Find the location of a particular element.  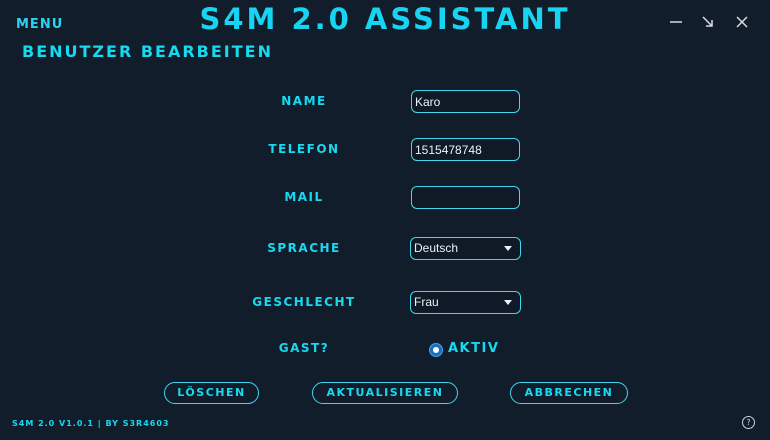

title-bar: Menu S4M 2.0 Assistant is located at coordinates (385, 22).